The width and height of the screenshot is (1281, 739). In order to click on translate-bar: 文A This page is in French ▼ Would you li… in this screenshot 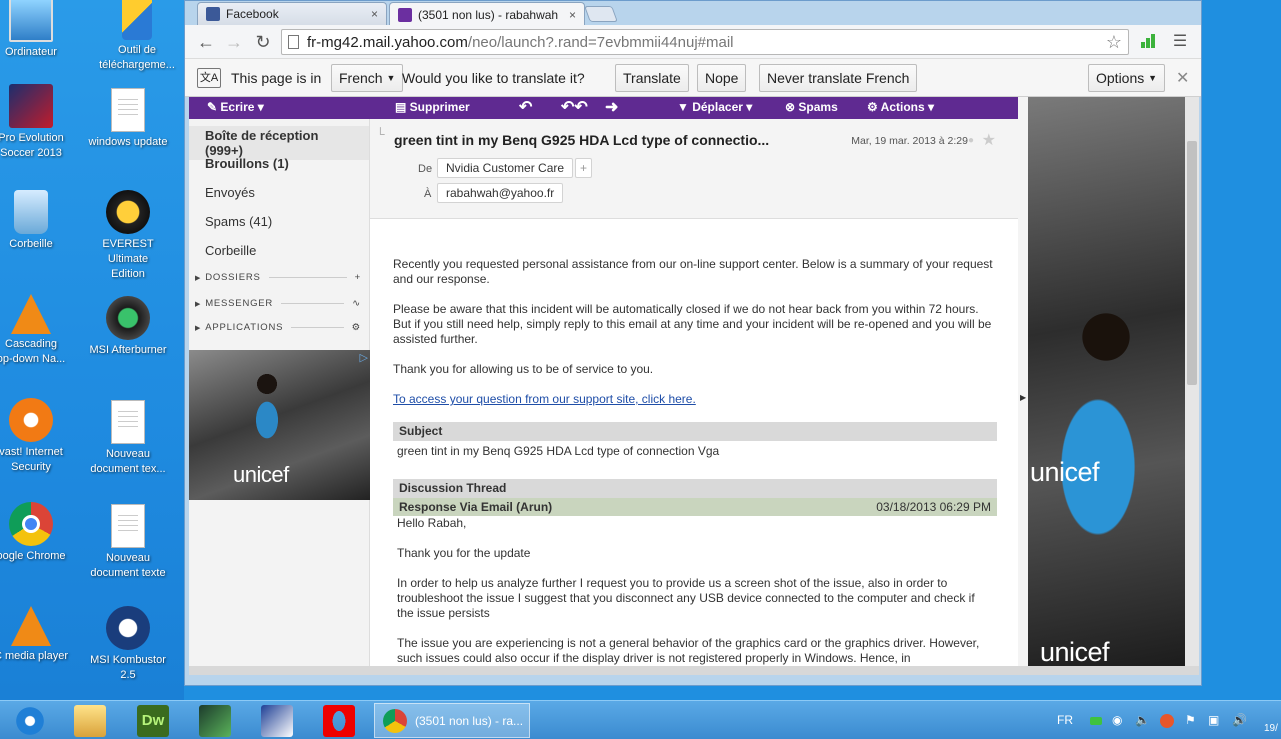, I will do `click(693, 78)`.